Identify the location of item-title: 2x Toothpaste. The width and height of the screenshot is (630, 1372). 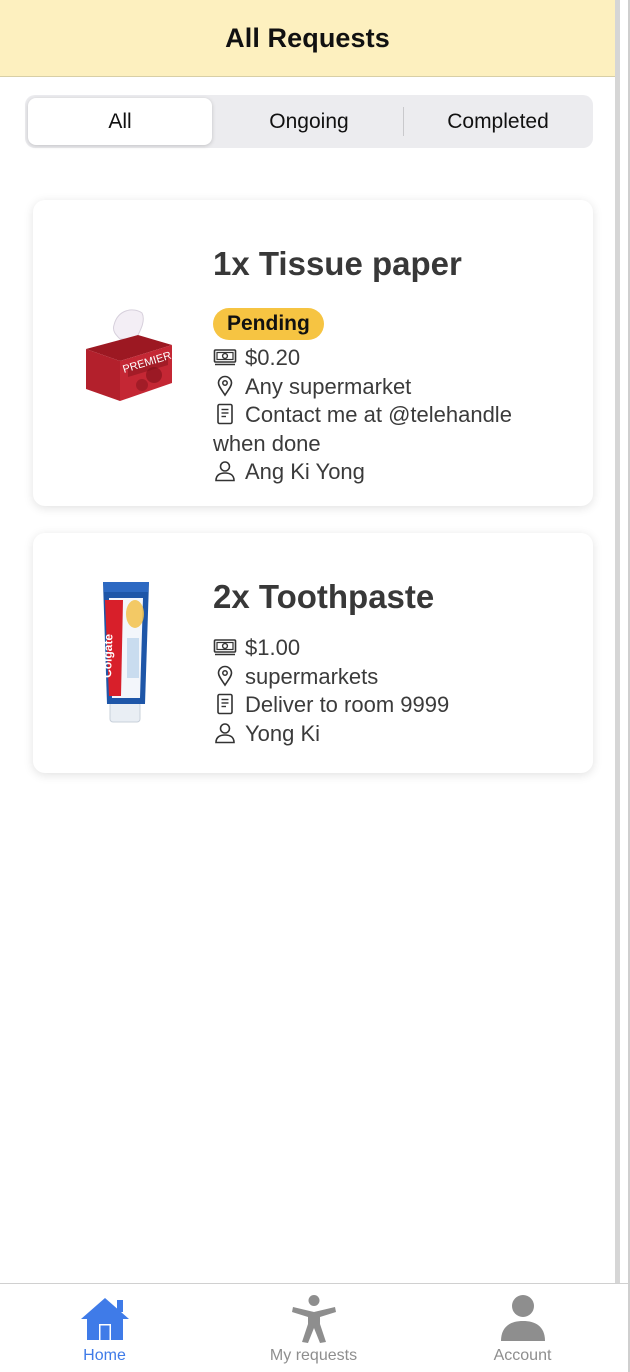
(324, 596).